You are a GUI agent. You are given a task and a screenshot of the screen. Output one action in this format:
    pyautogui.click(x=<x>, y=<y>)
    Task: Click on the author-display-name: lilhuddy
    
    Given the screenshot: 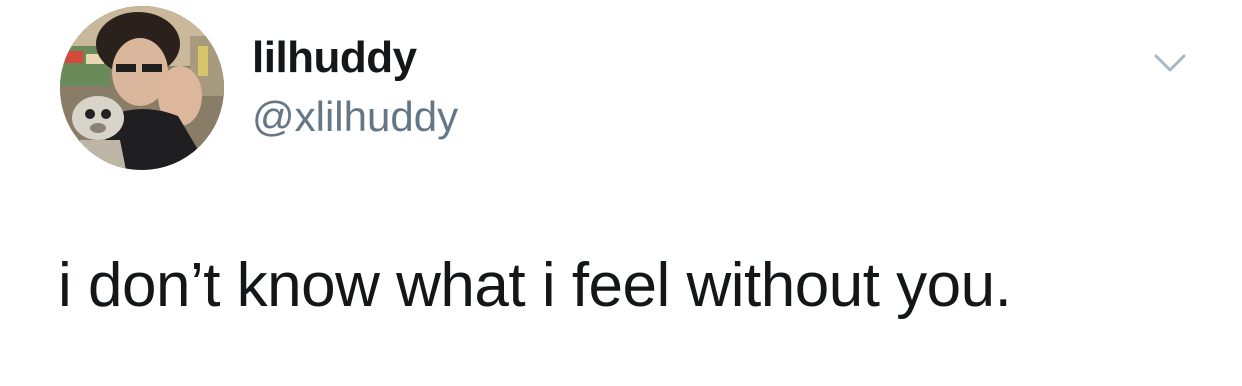 What is the action you would take?
    pyautogui.click(x=334, y=58)
    